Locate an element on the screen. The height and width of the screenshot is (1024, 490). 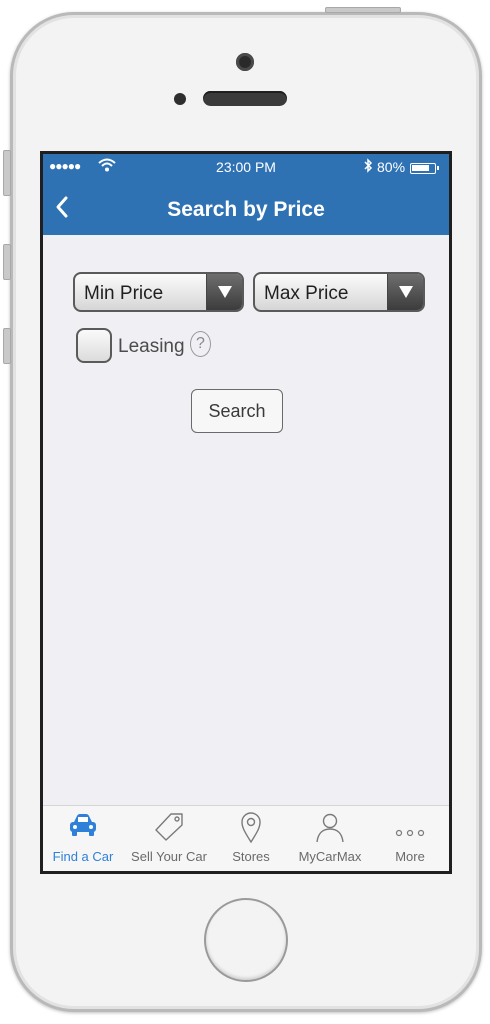
tab-more: More is located at coordinates (410, 838).